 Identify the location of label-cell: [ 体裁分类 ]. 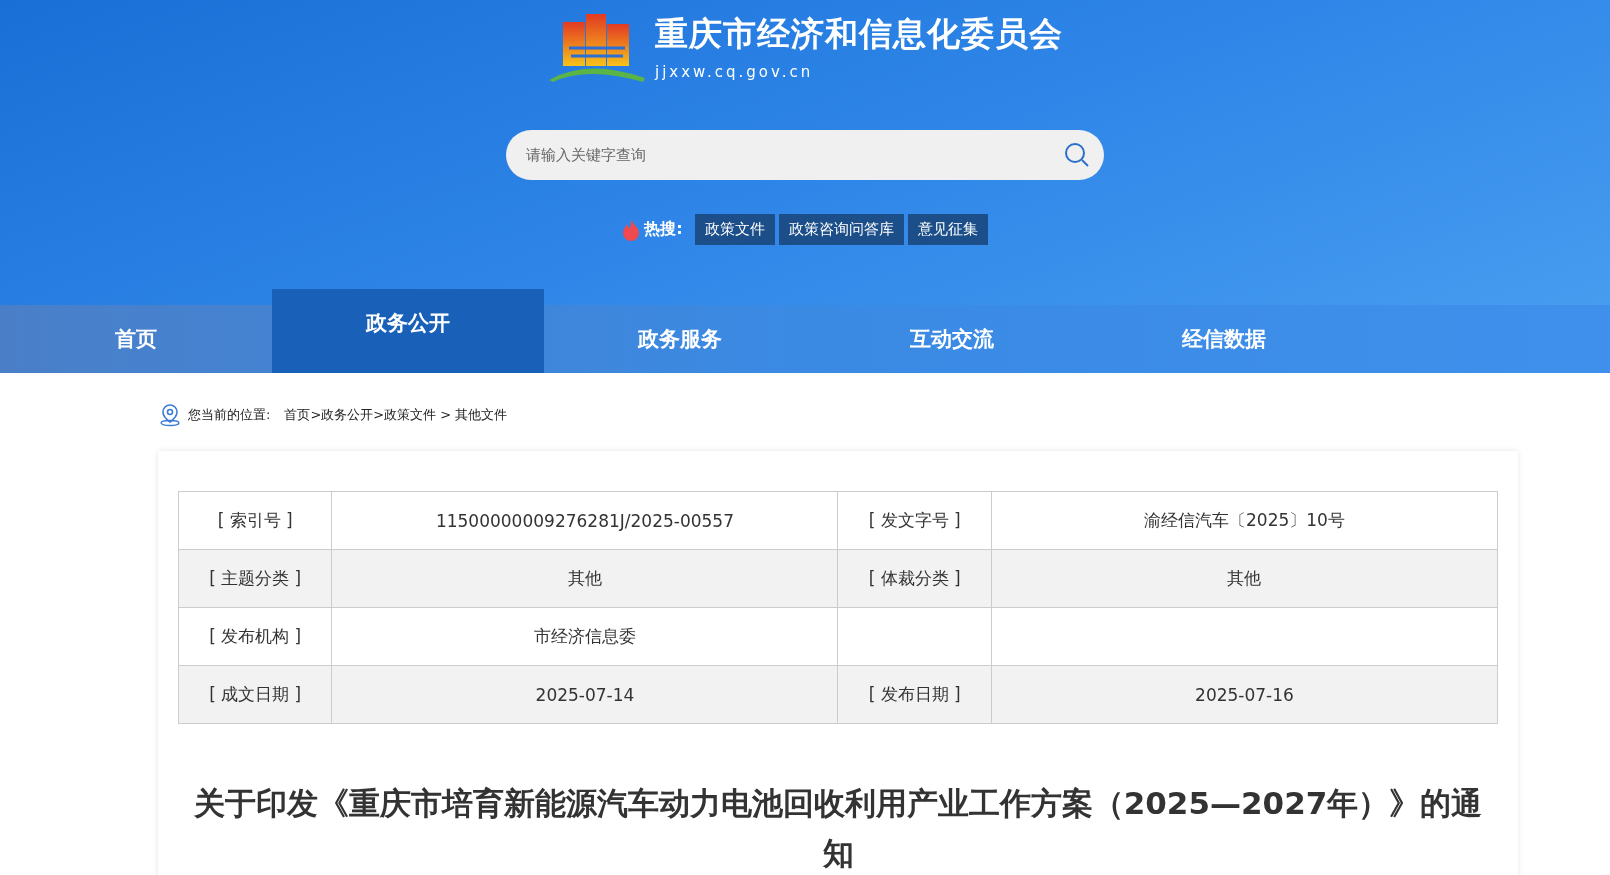
(915, 578).